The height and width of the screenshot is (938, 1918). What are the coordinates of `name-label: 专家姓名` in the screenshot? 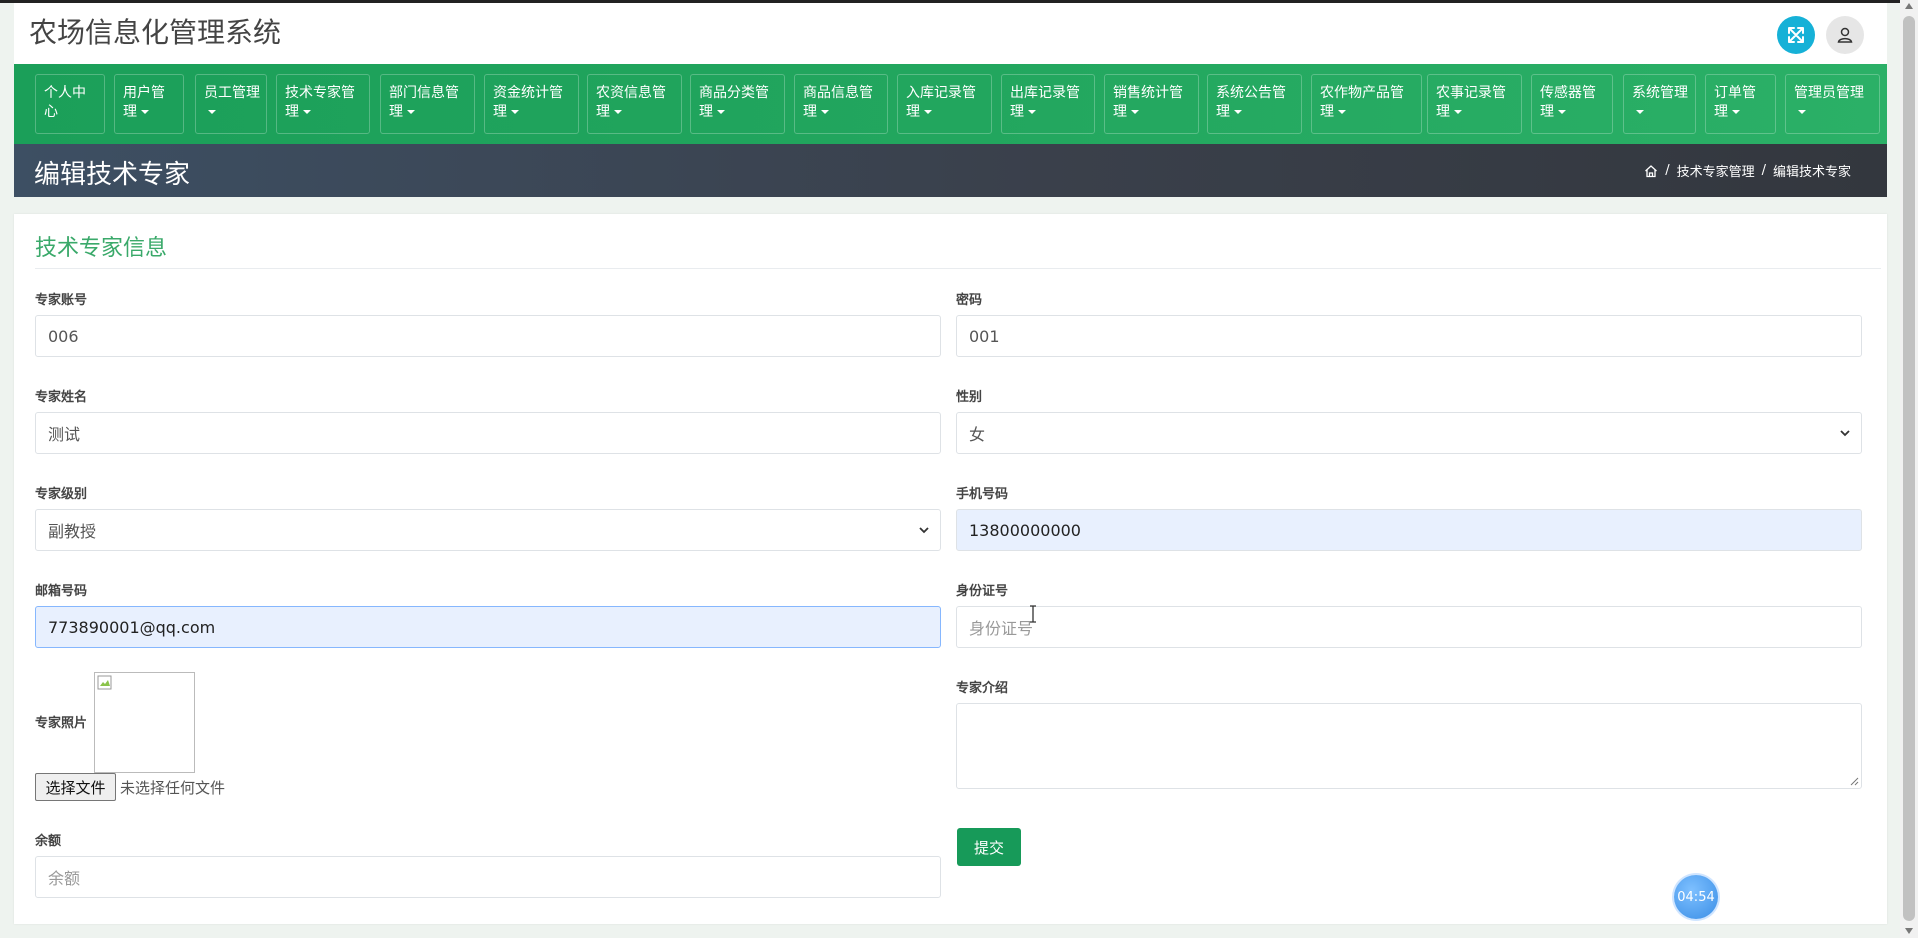 It's located at (61, 397).